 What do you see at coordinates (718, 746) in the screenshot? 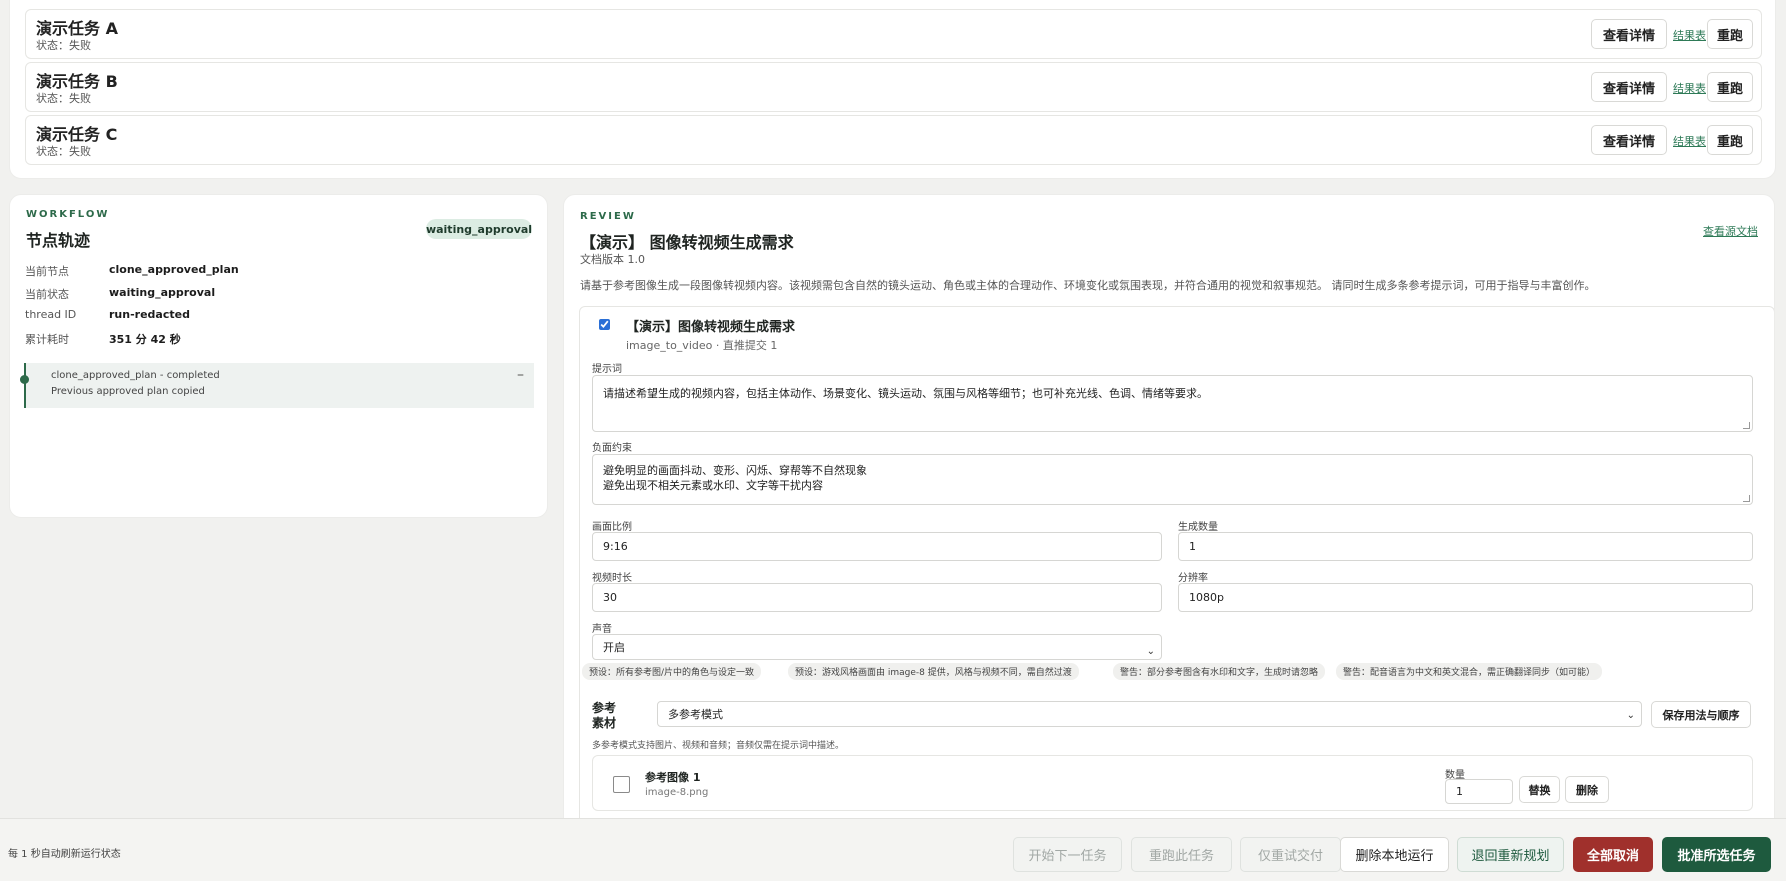
I see `reference-hint: 多参考模式支持图片、视频和音频；音频仅需在提示词中描述。` at bounding box center [718, 746].